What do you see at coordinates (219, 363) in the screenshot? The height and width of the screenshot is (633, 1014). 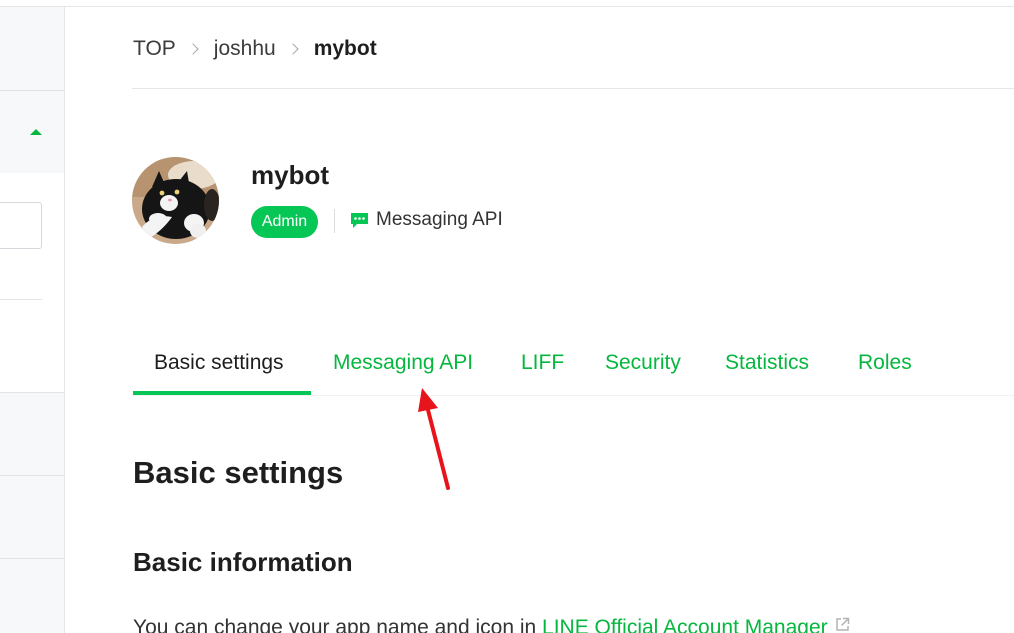 I see `tab-basic-settings: Basic settings` at bounding box center [219, 363].